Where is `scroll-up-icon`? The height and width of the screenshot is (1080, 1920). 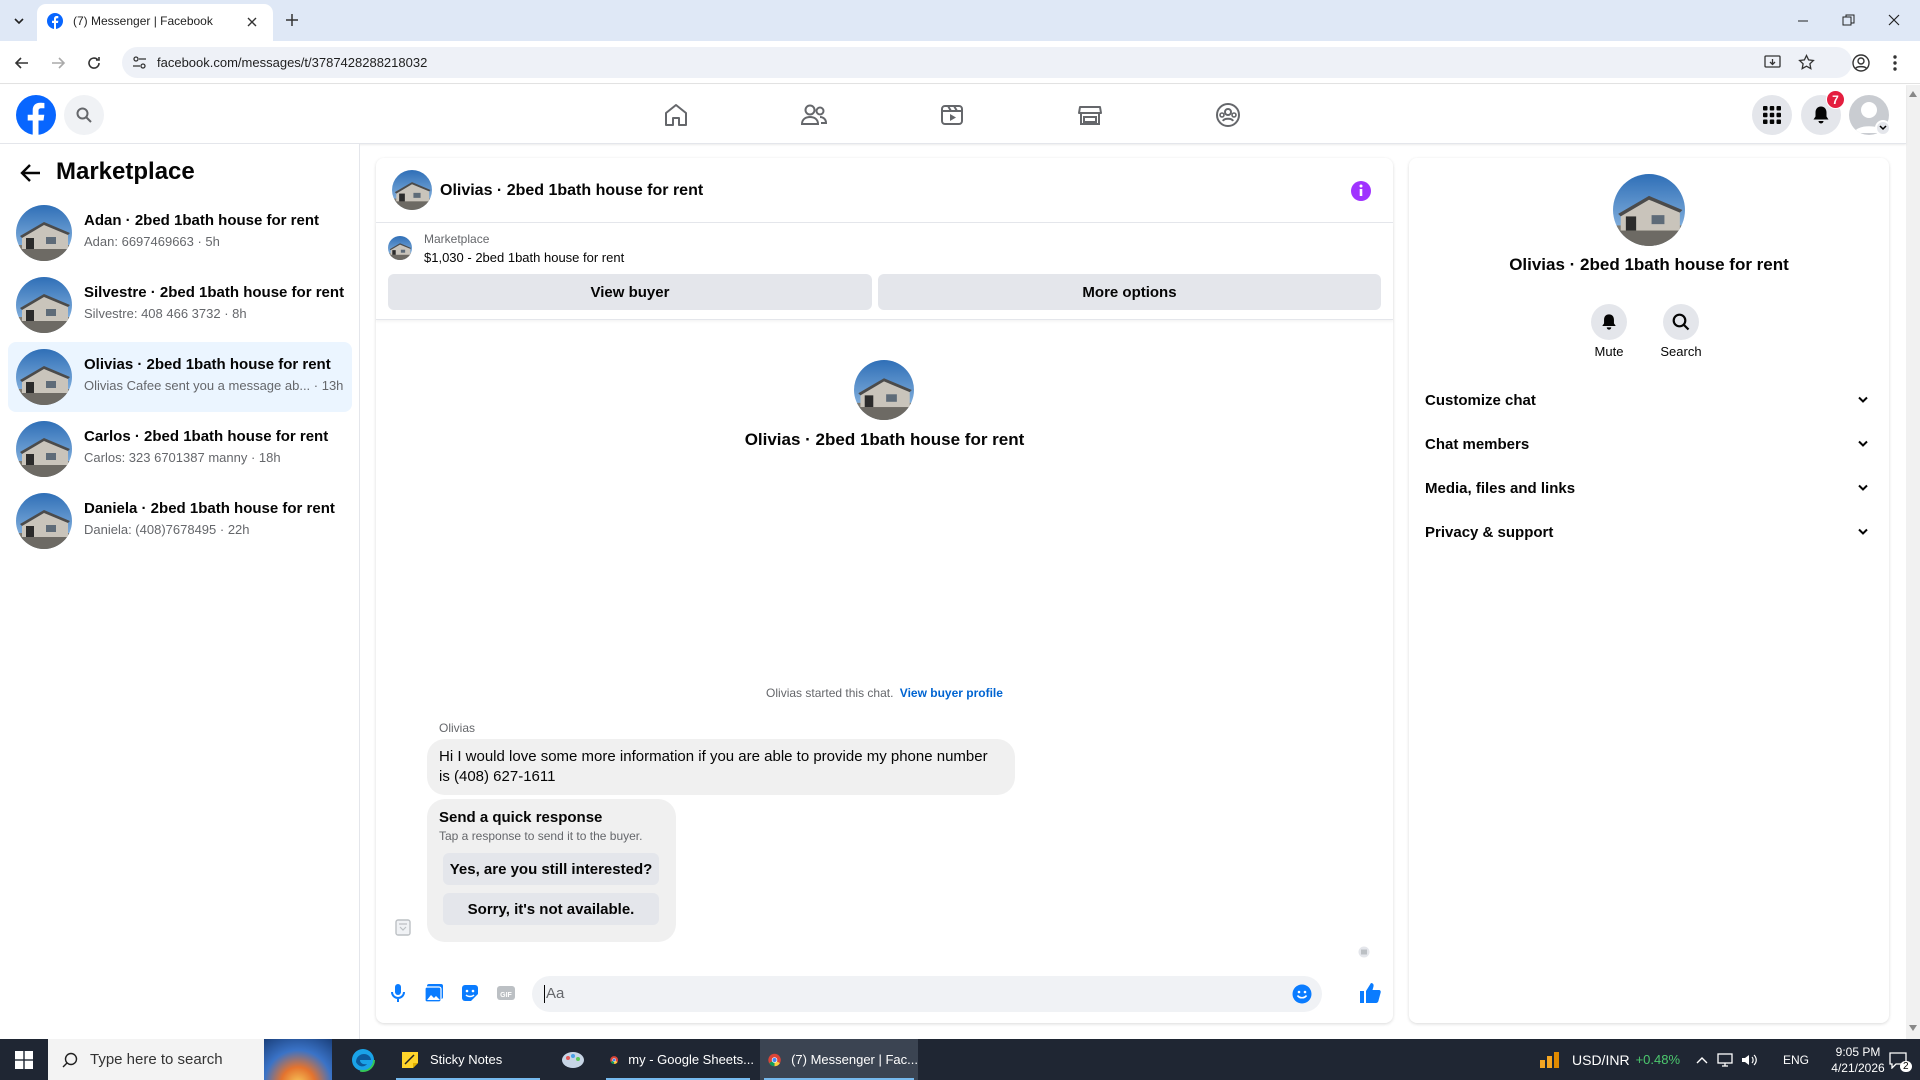 scroll-up-icon is located at coordinates (1913, 94).